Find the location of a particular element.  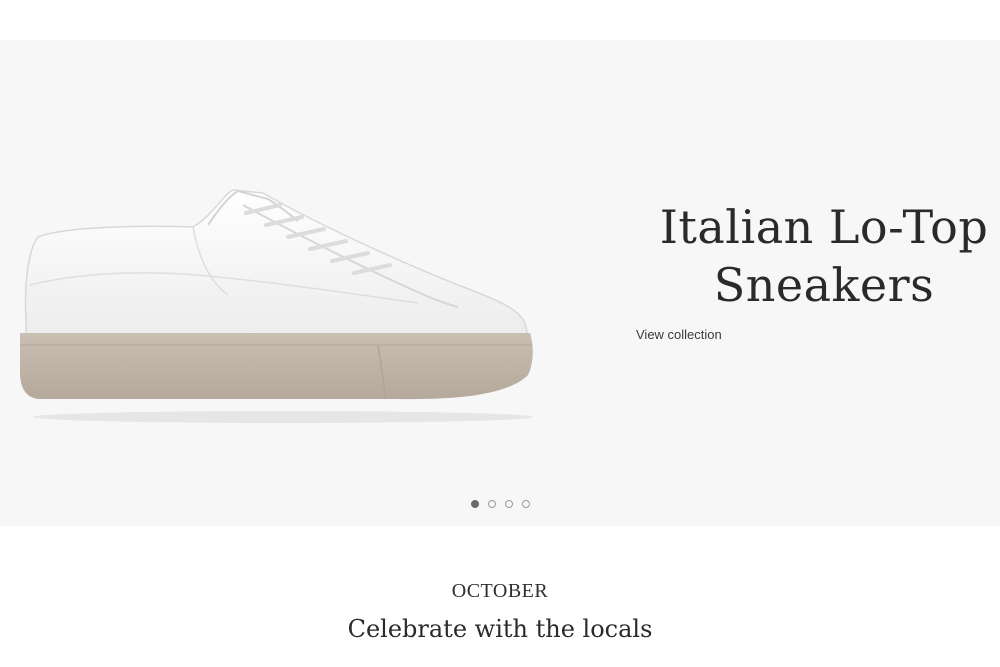

promo-section: OCTOBER Celebrate with the locals is located at coordinates (500, 611).